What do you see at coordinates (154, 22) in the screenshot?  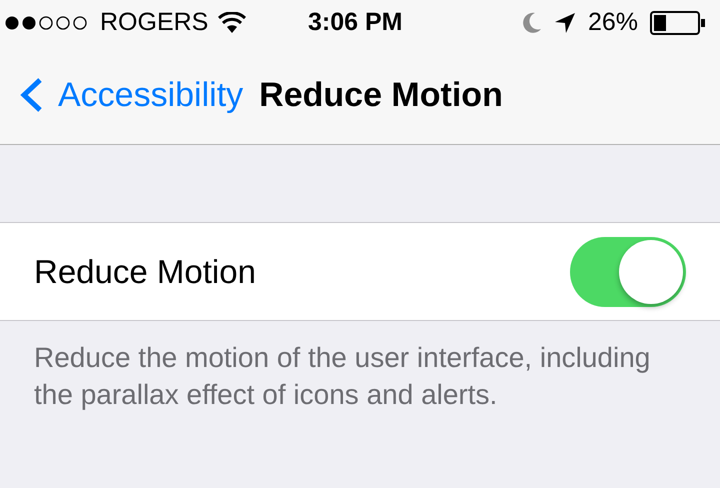 I see `carrier-name: ROGERS` at bounding box center [154, 22].